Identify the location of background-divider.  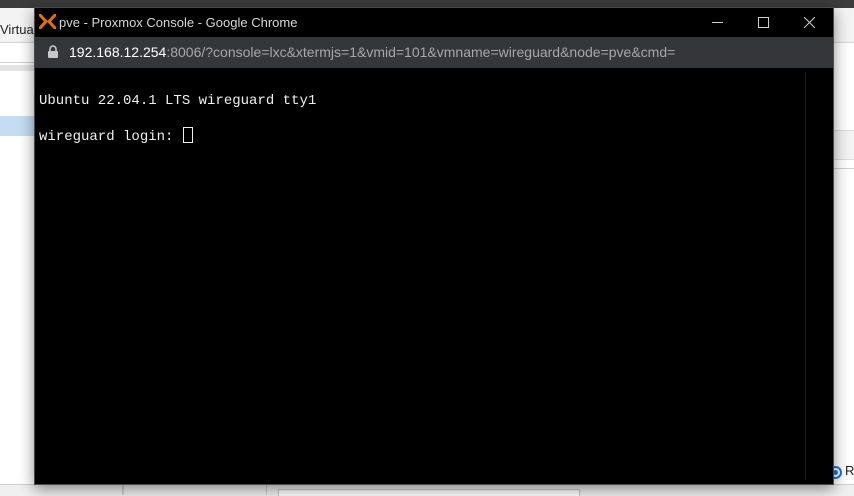
(266, 489).